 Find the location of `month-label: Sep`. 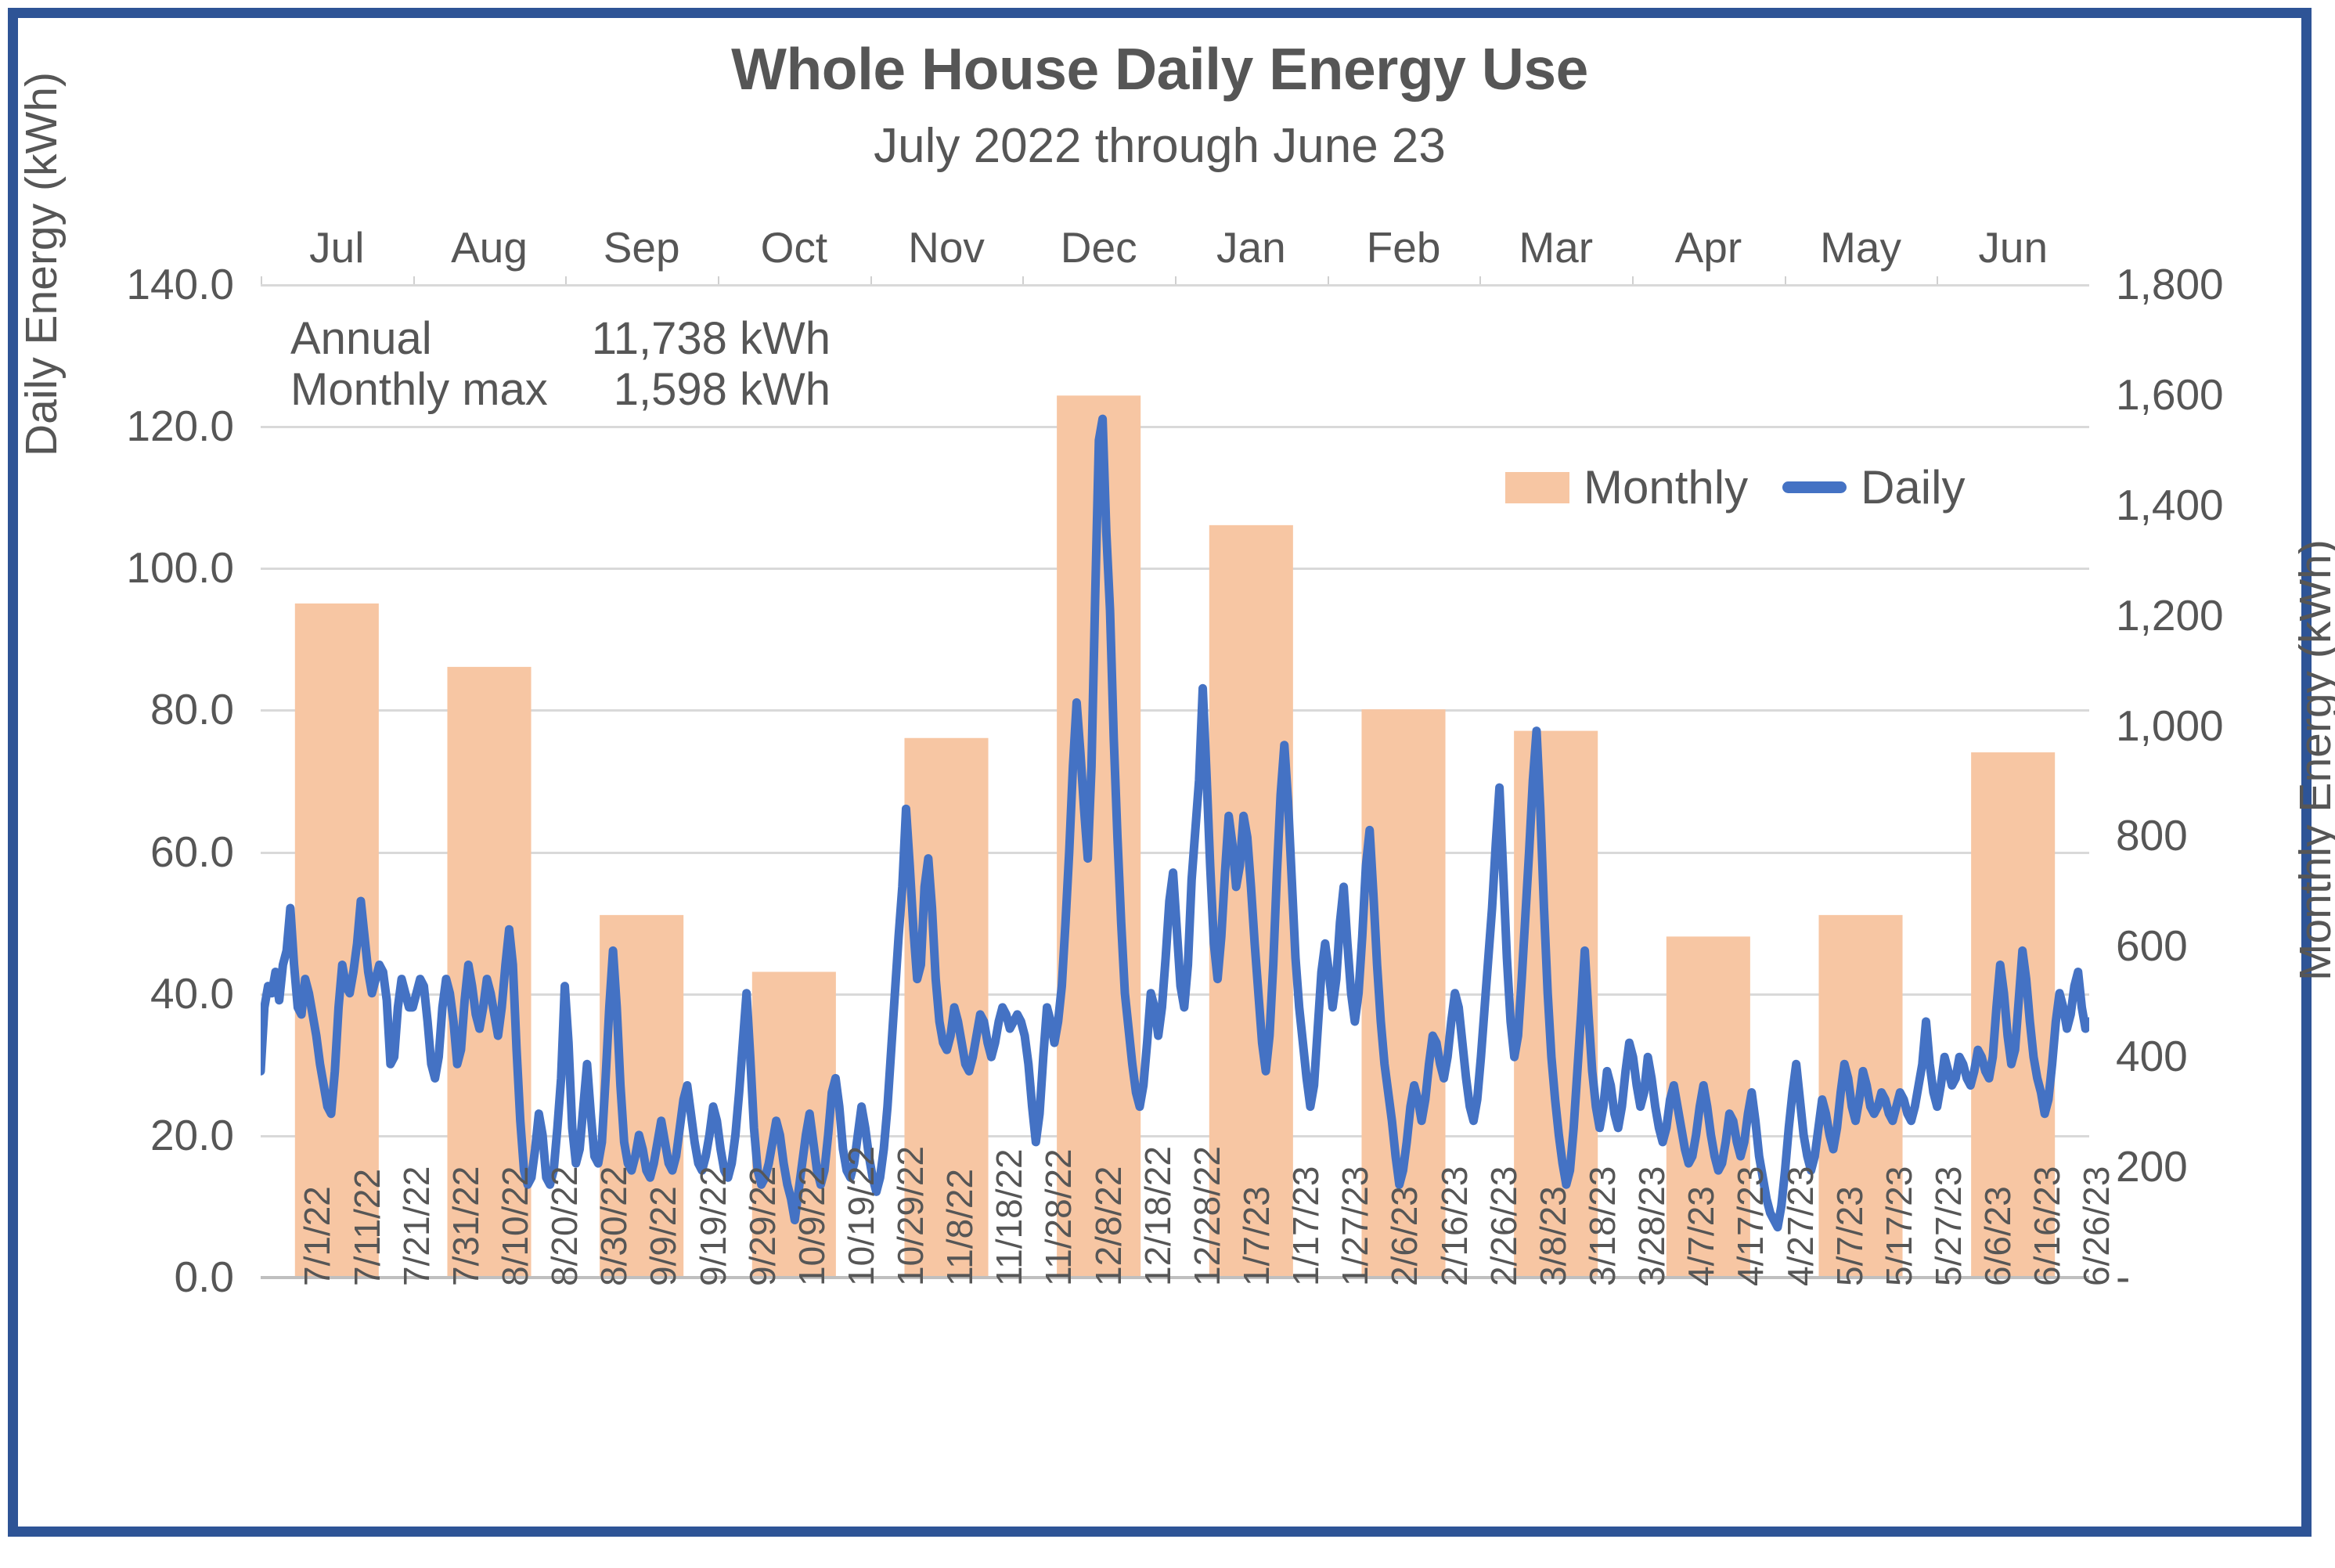

month-label: Sep is located at coordinates (642, 247).